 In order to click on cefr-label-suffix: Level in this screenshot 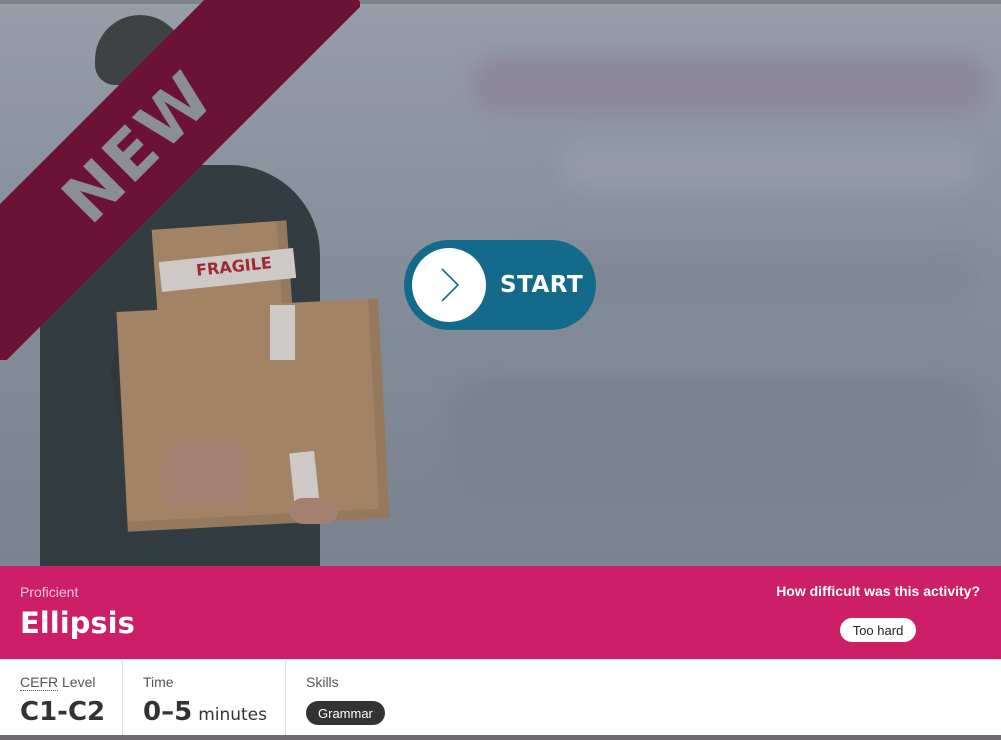, I will do `click(77, 682)`.